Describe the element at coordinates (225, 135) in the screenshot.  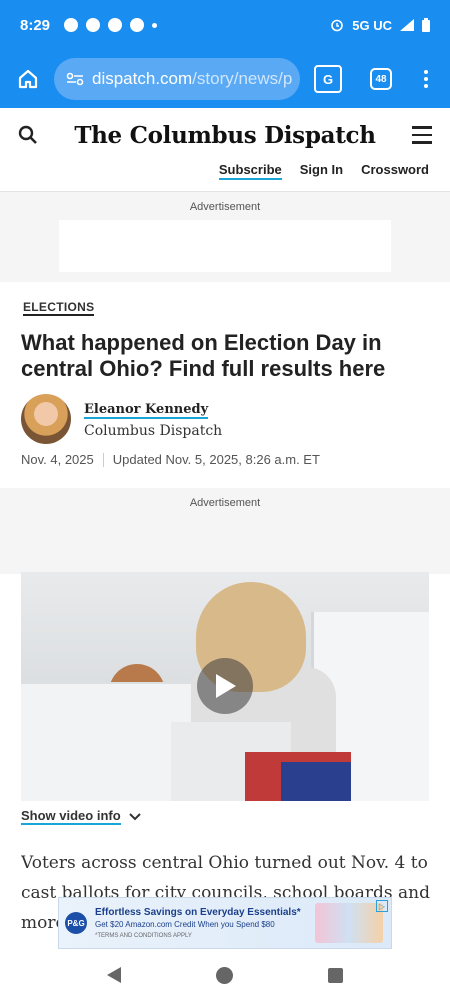
I see `site-logo: The Columbus Dispatch` at that location.